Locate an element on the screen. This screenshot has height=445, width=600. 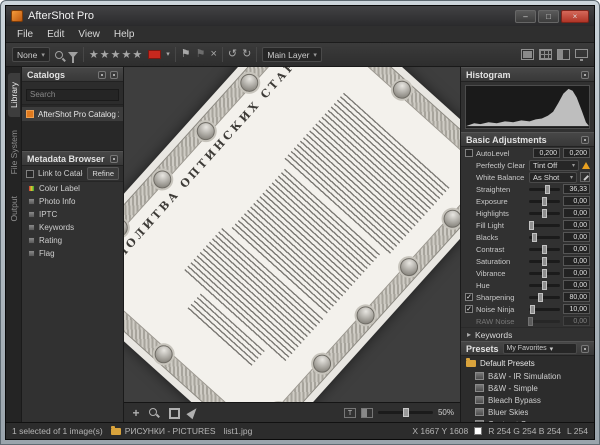
metadata-item-flag: Flag is located at coordinates (72, 253).